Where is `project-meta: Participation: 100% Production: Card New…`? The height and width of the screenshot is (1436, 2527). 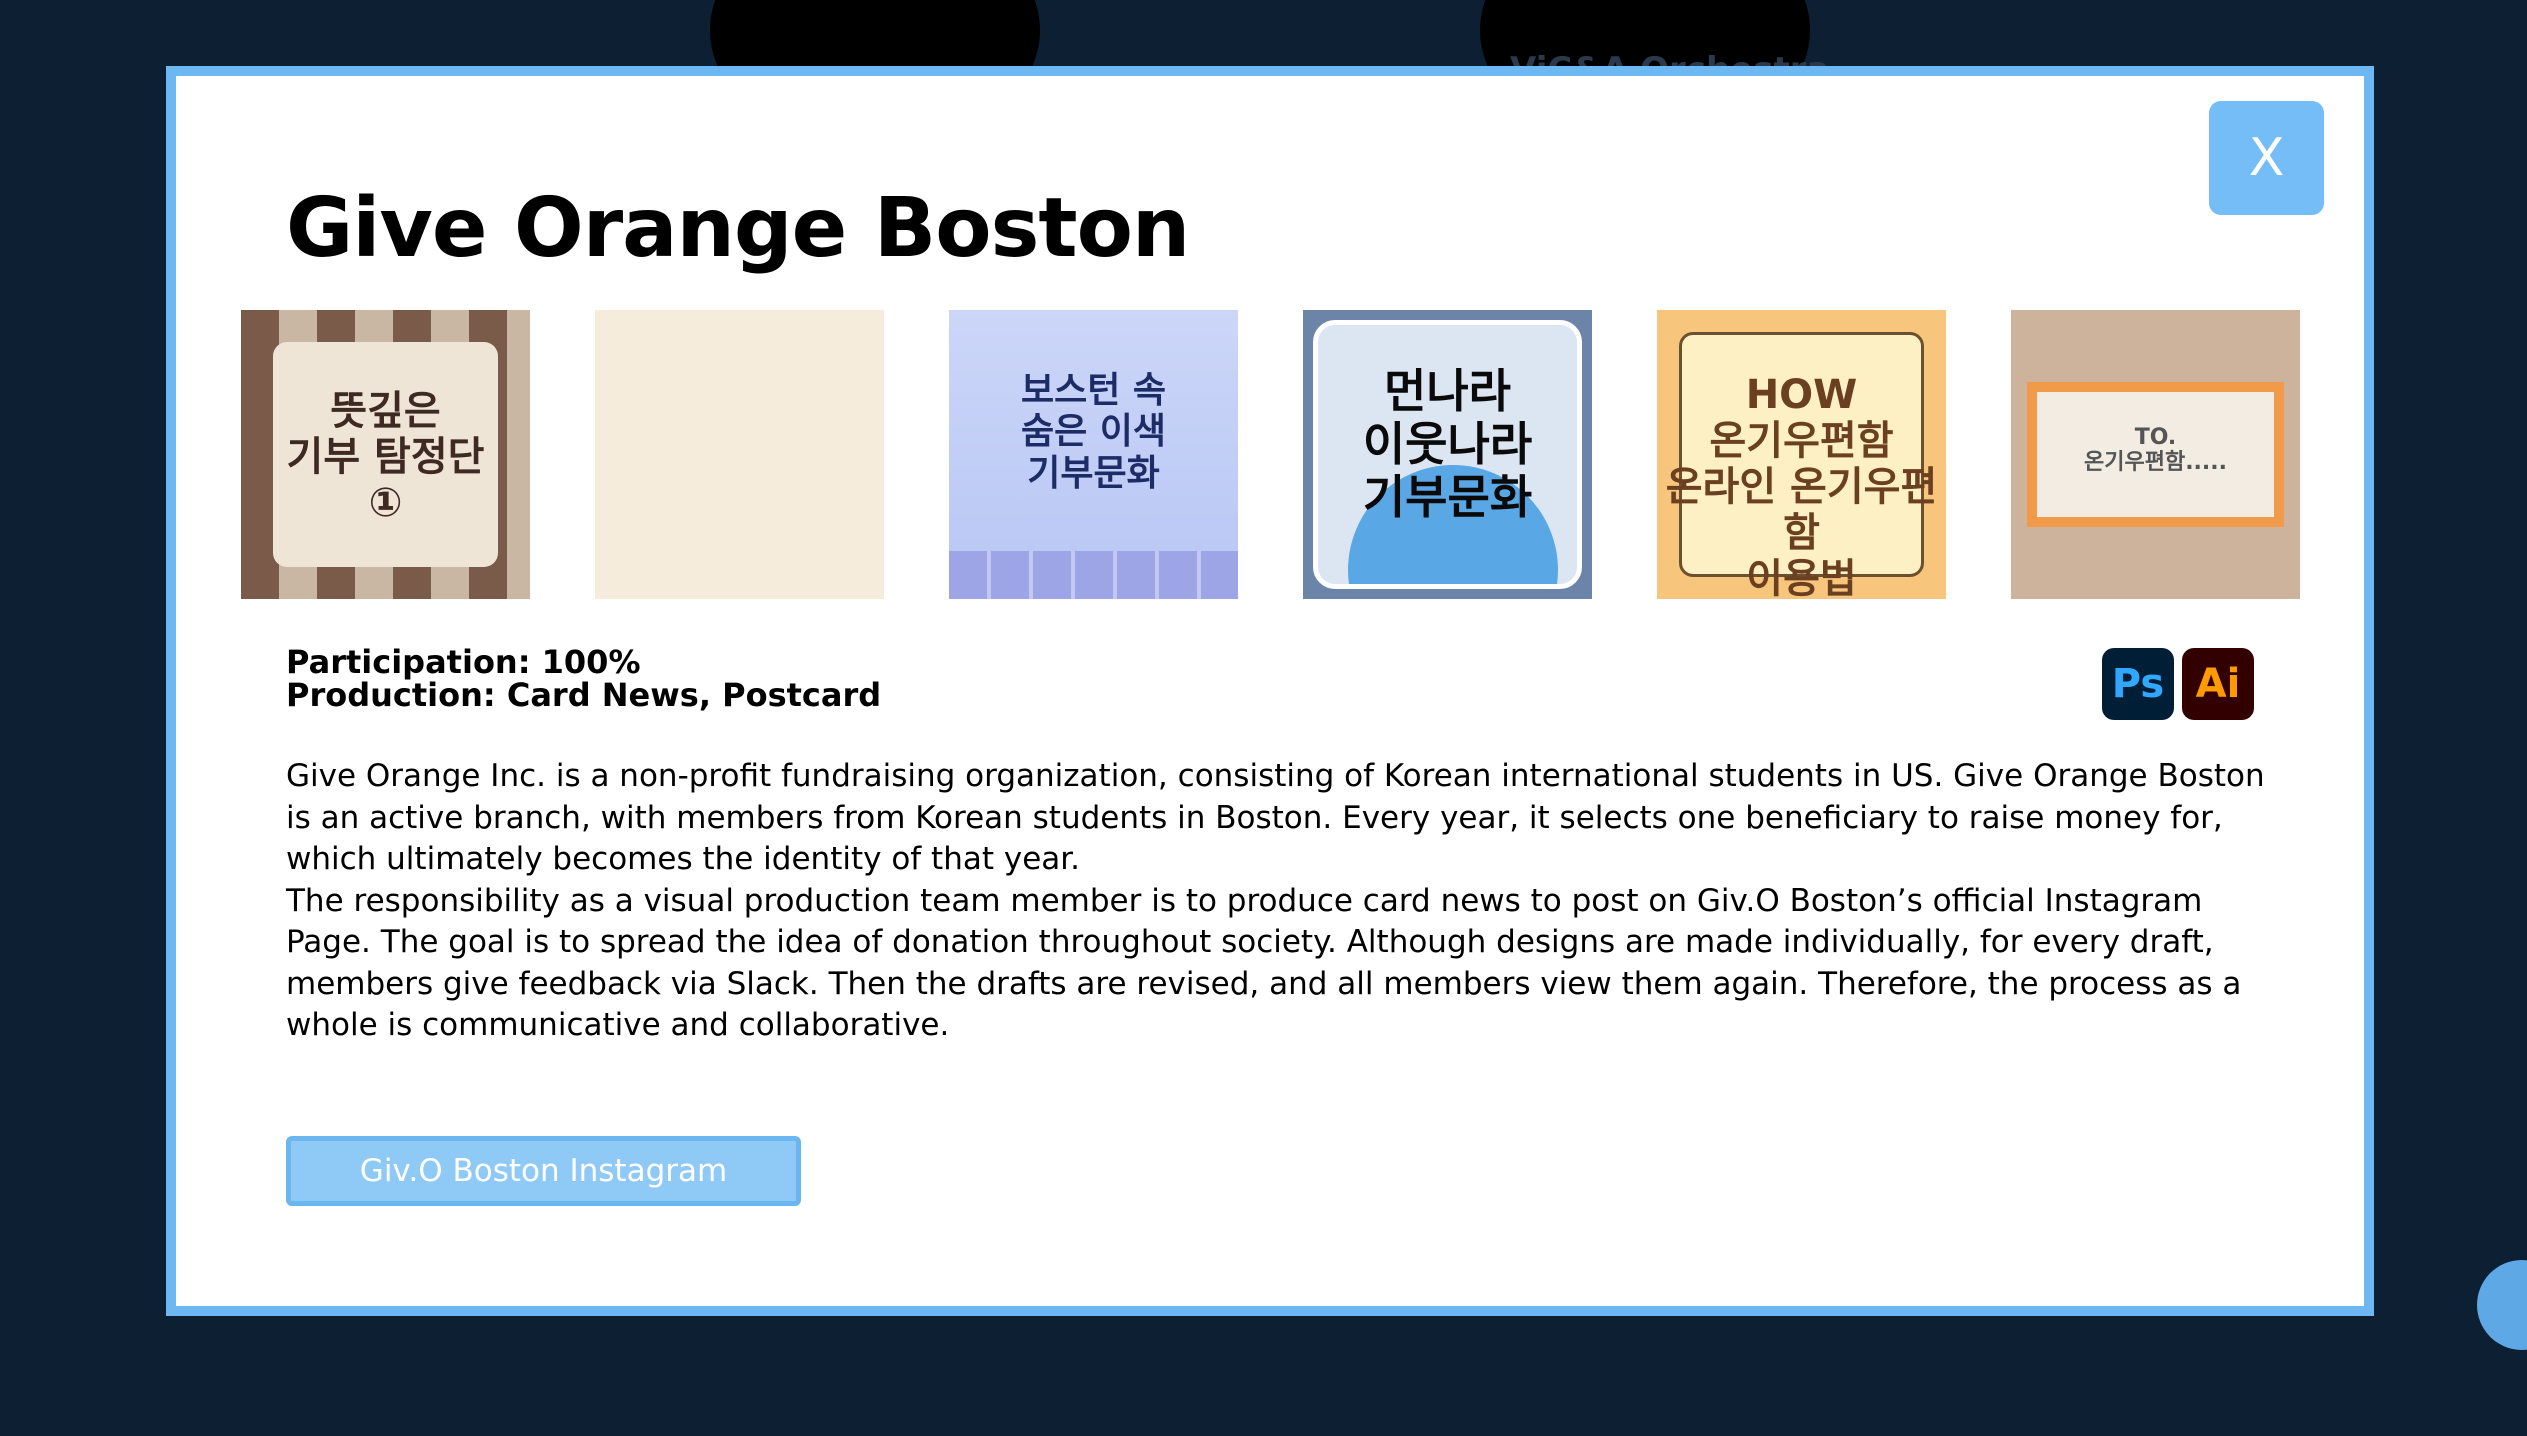
project-meta: Participation: 100% Production: Card New… is located at coordinates (583, 679).